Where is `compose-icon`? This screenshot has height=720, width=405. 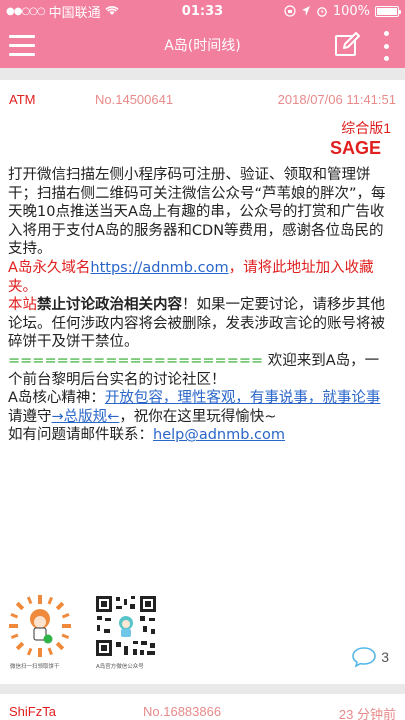 compose-icon is located at coordinates (347, 45).